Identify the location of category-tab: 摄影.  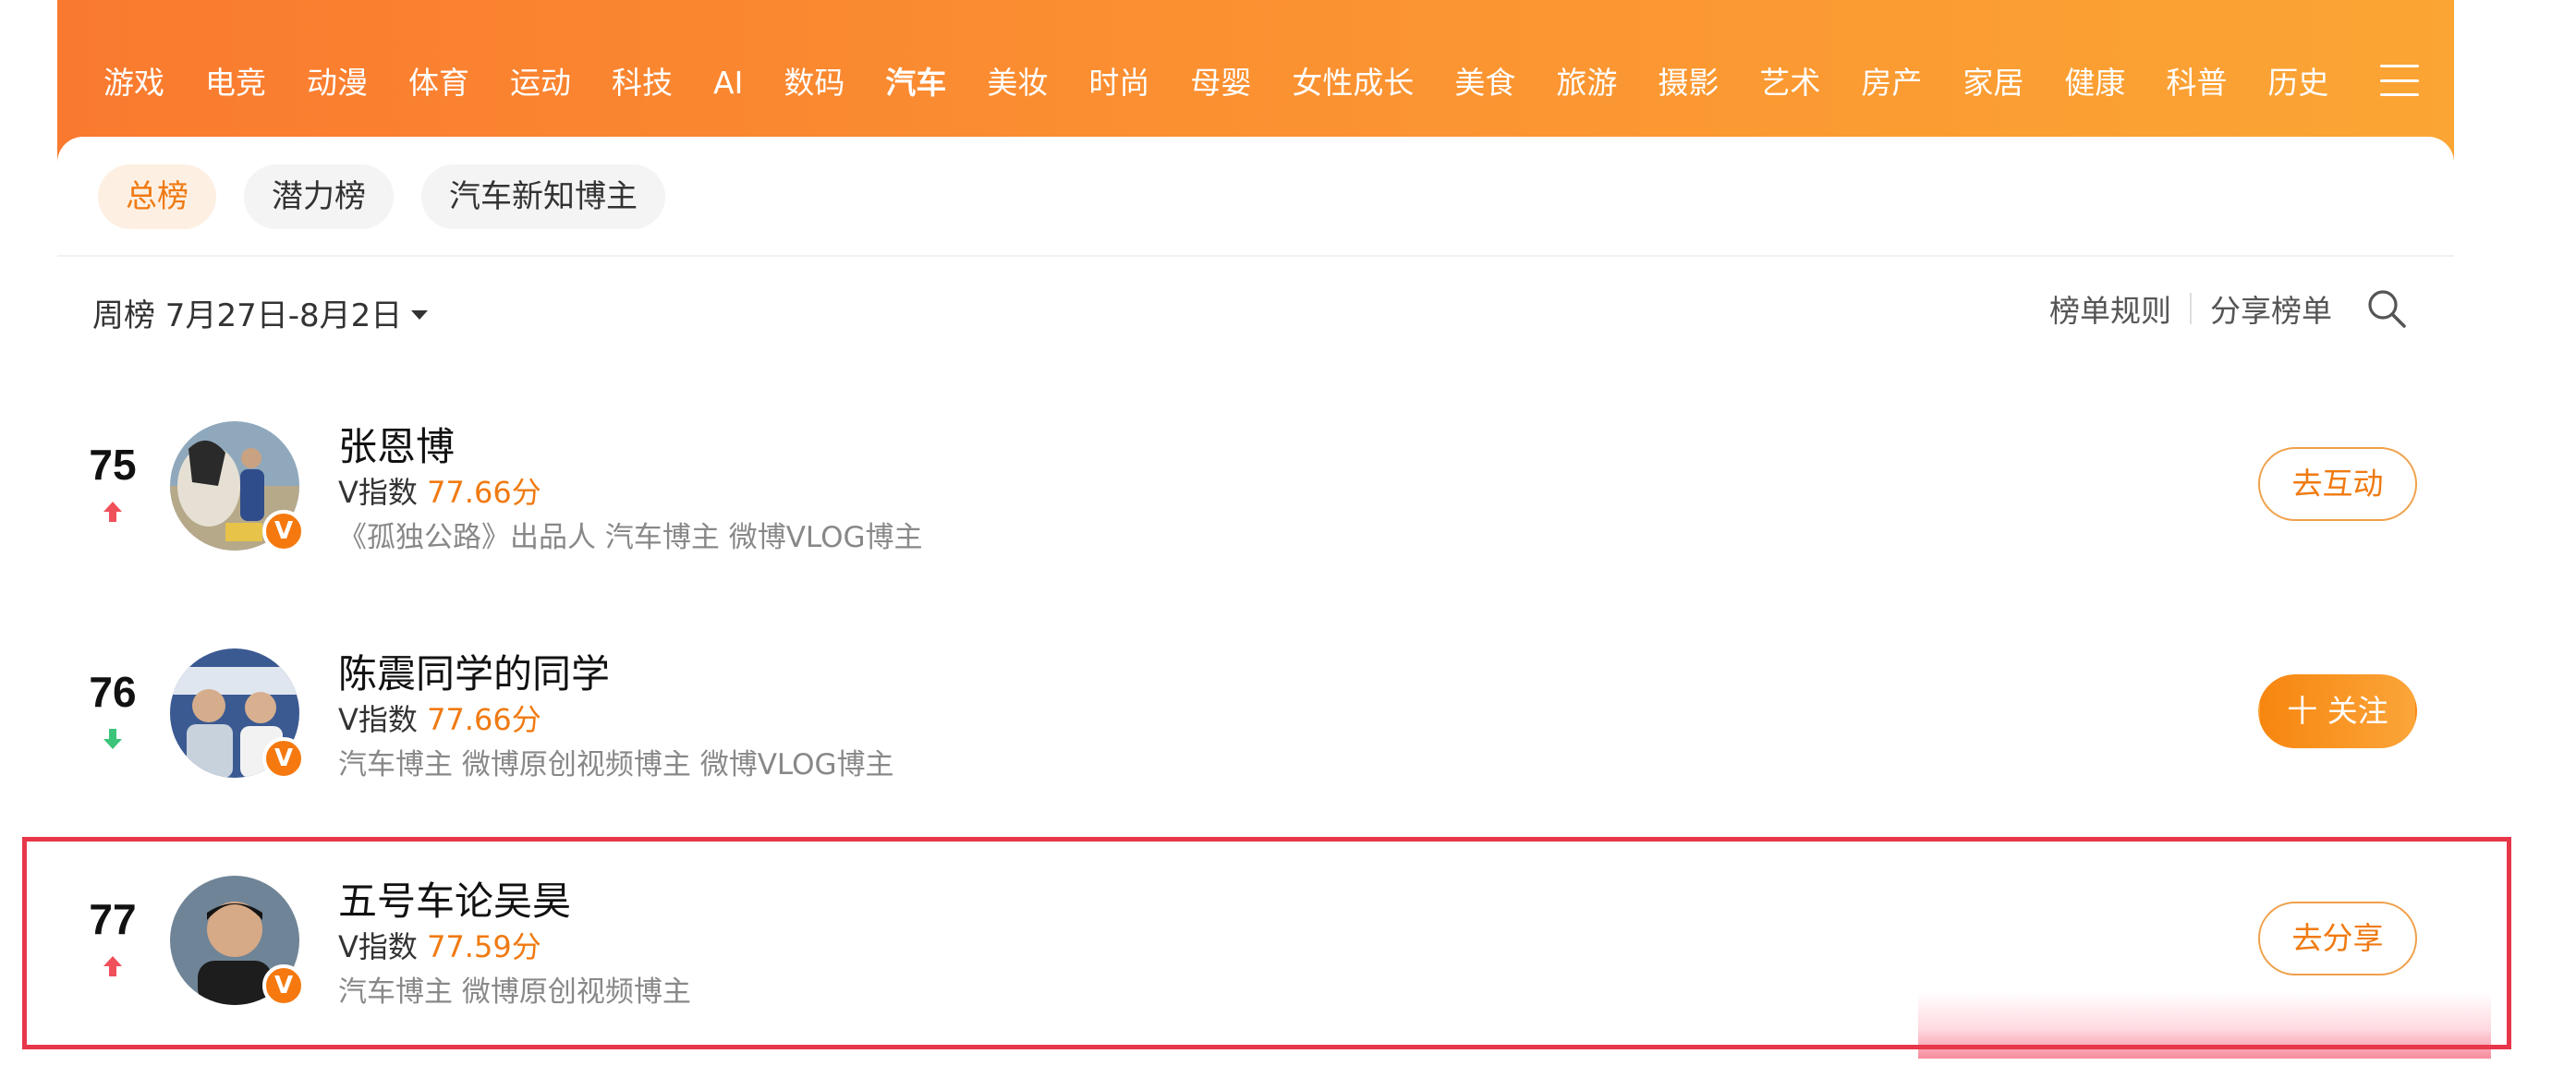
(1688, 83).